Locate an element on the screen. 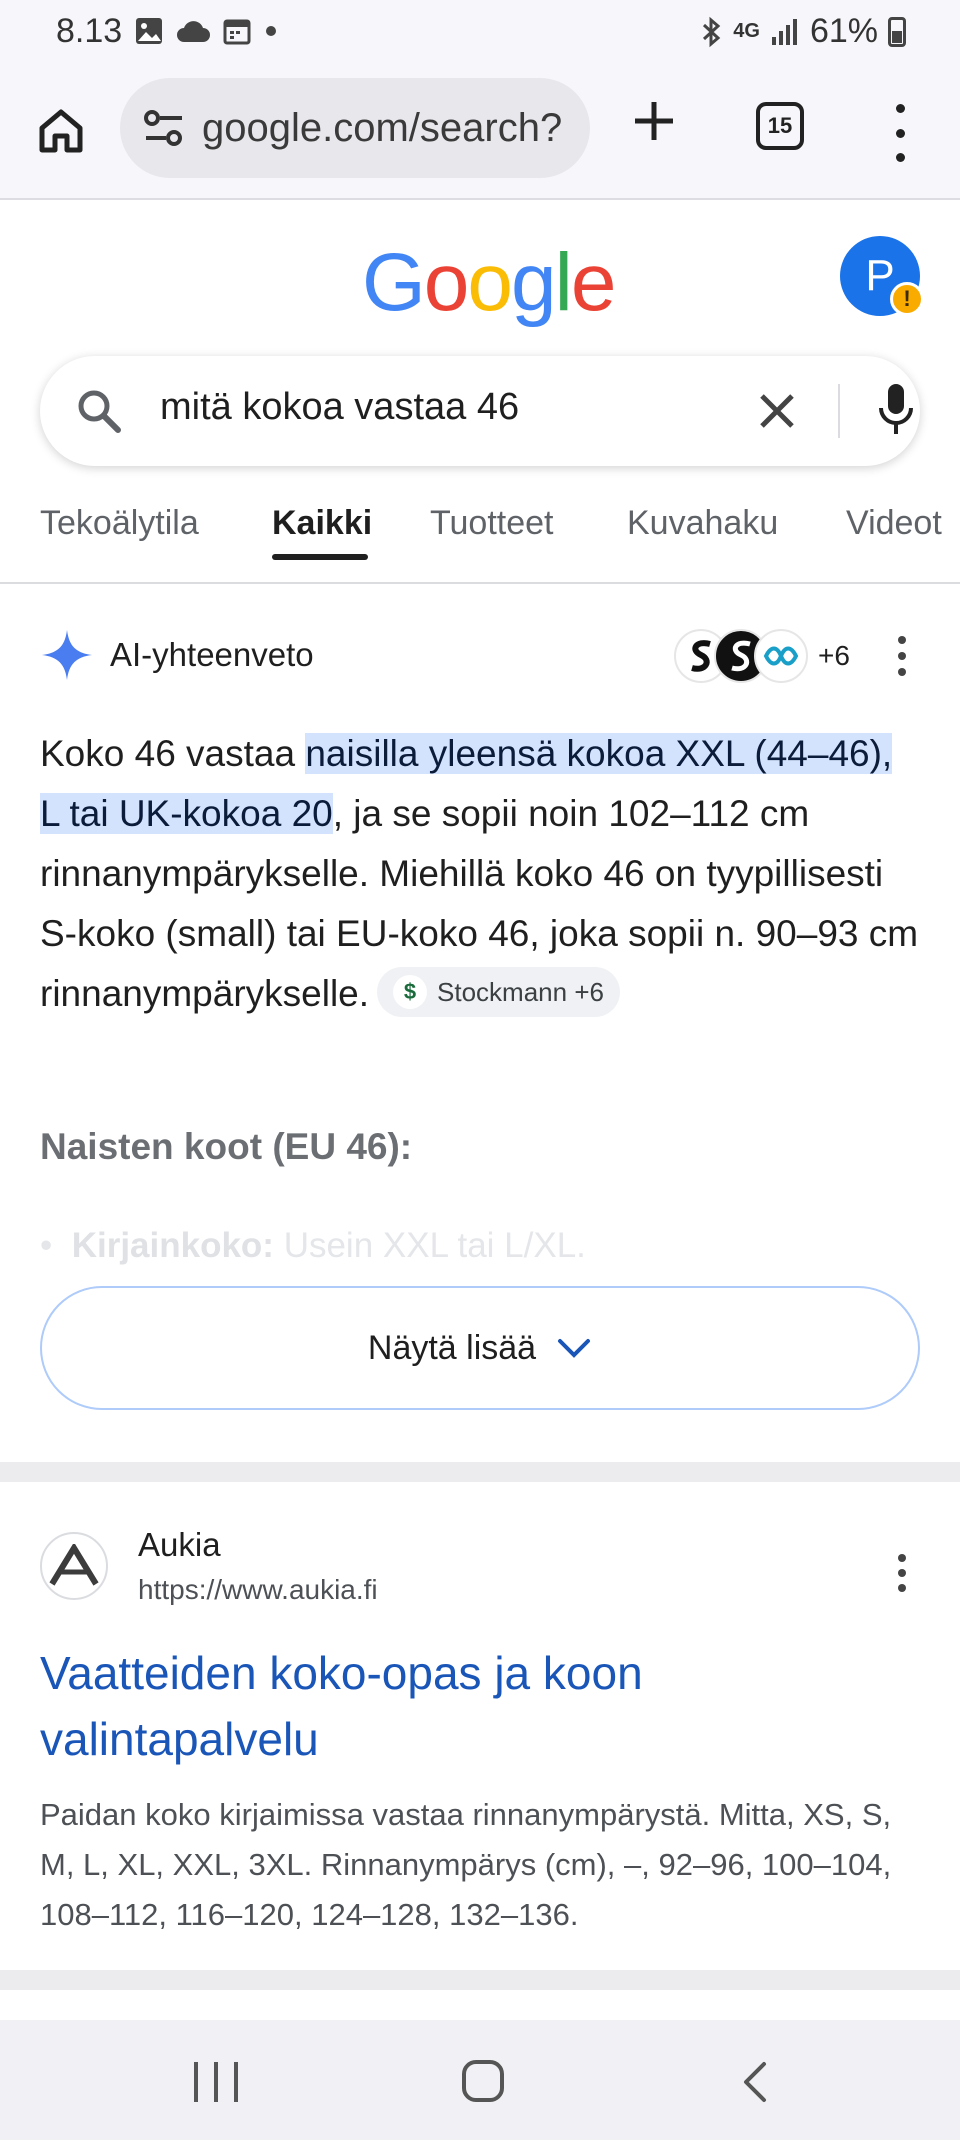 This screenshot has height=2140, width=960. ai-sparkle-icon is located at coordinates (67, 655).